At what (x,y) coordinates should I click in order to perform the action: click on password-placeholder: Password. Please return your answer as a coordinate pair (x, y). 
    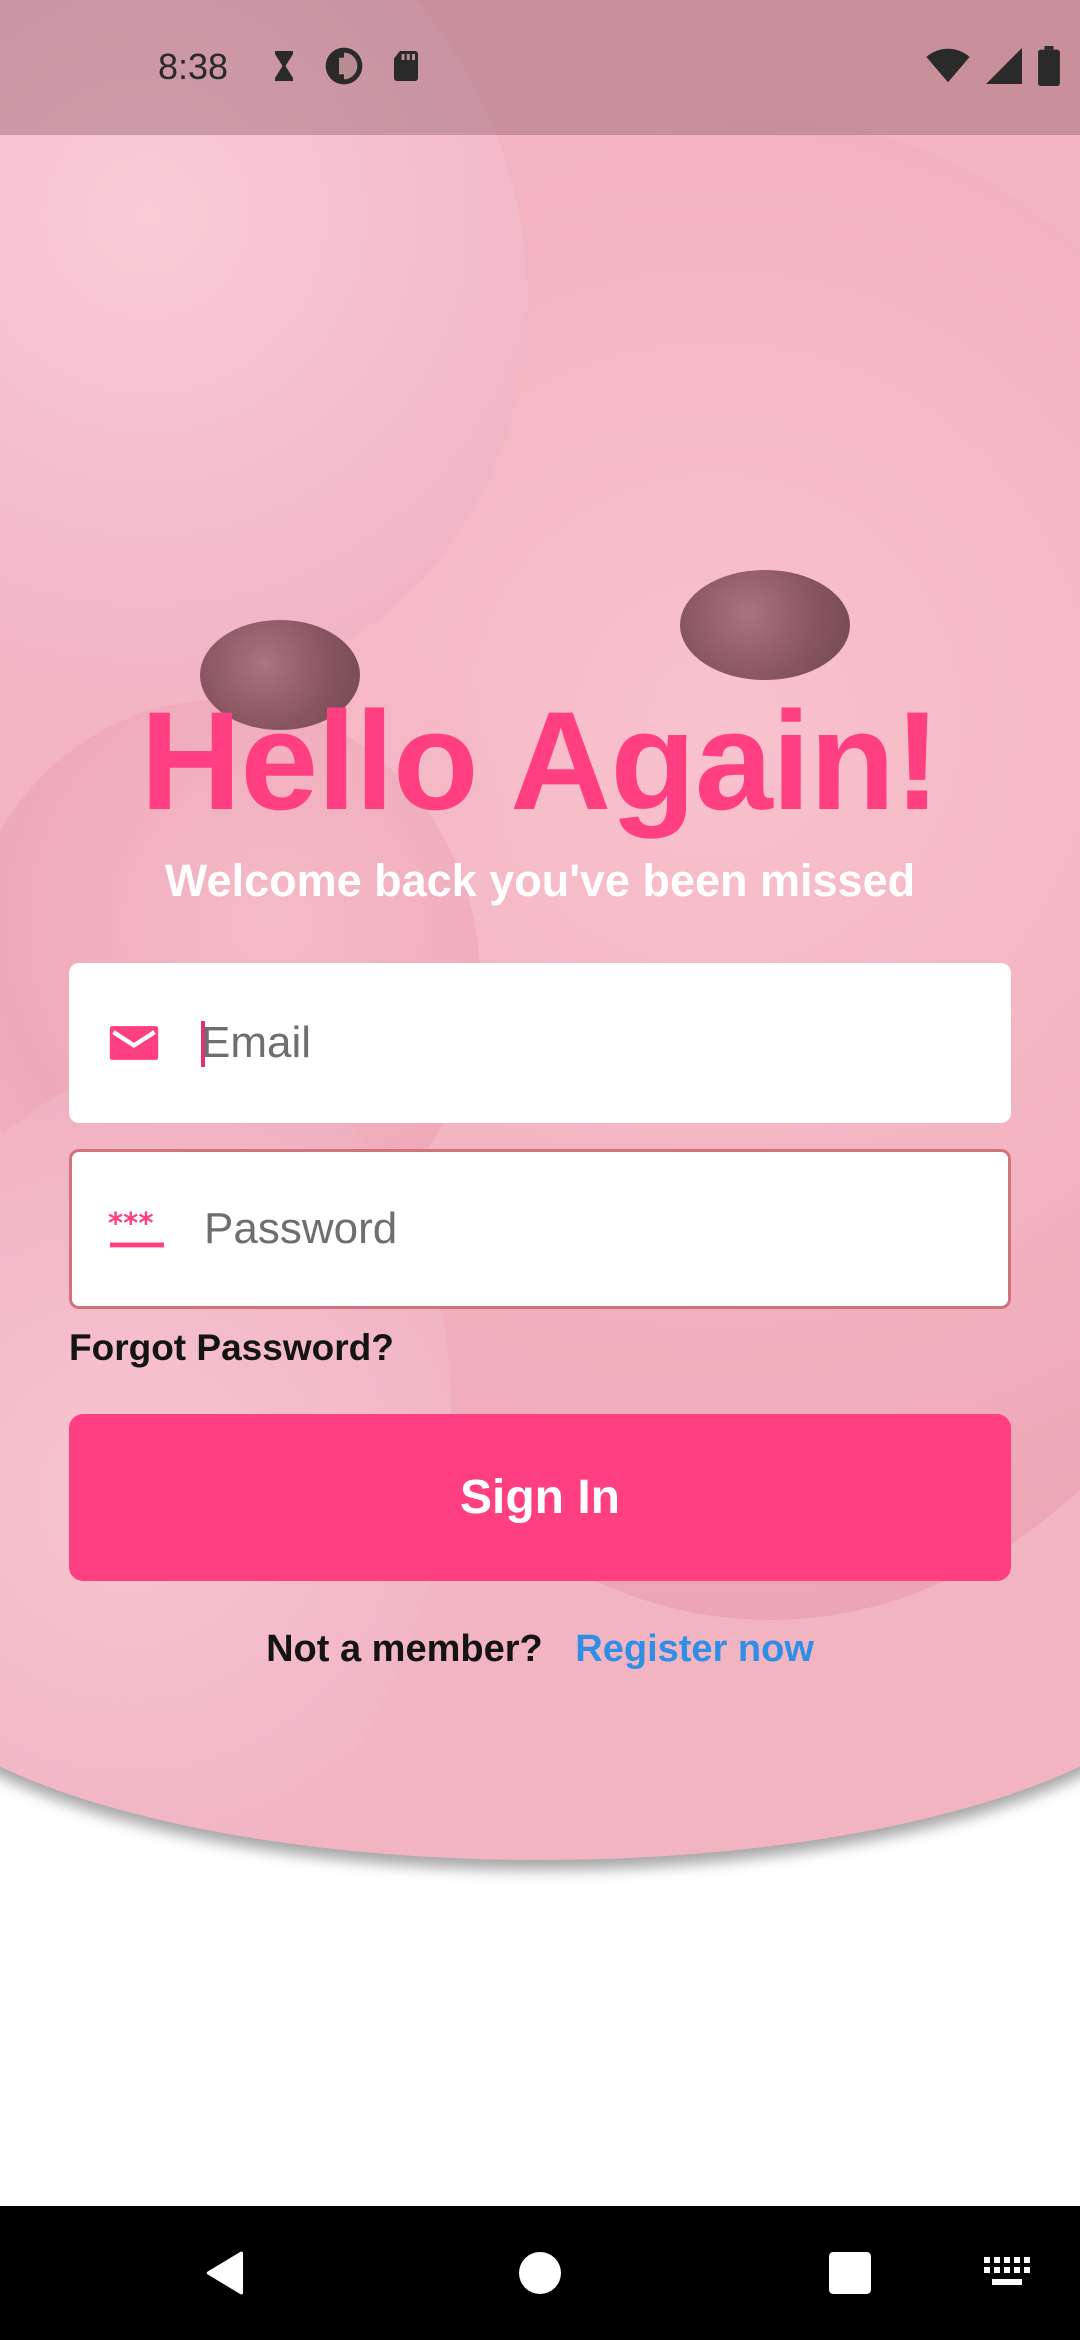
    Looking at the image, I should click on (301, 1228).